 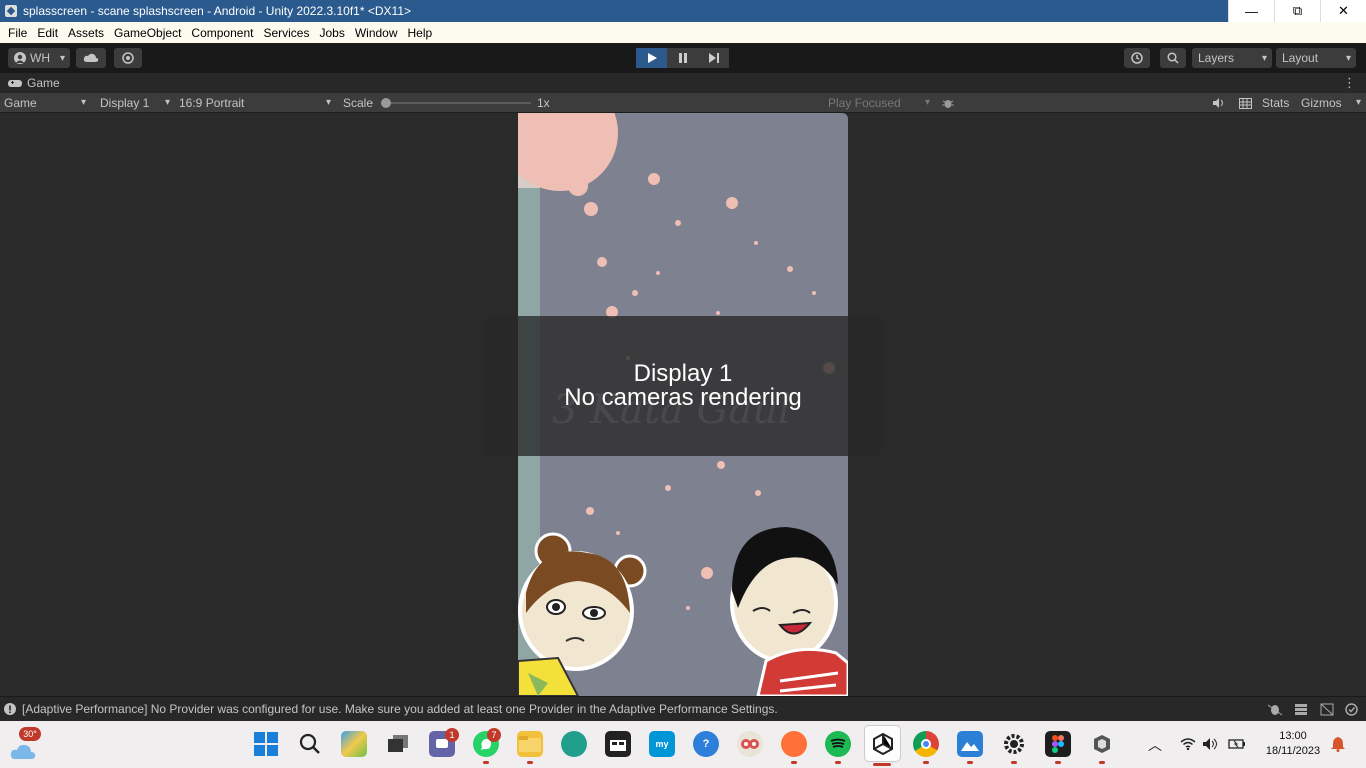 I want to click on network-icon, so click(x=1327, y=711).